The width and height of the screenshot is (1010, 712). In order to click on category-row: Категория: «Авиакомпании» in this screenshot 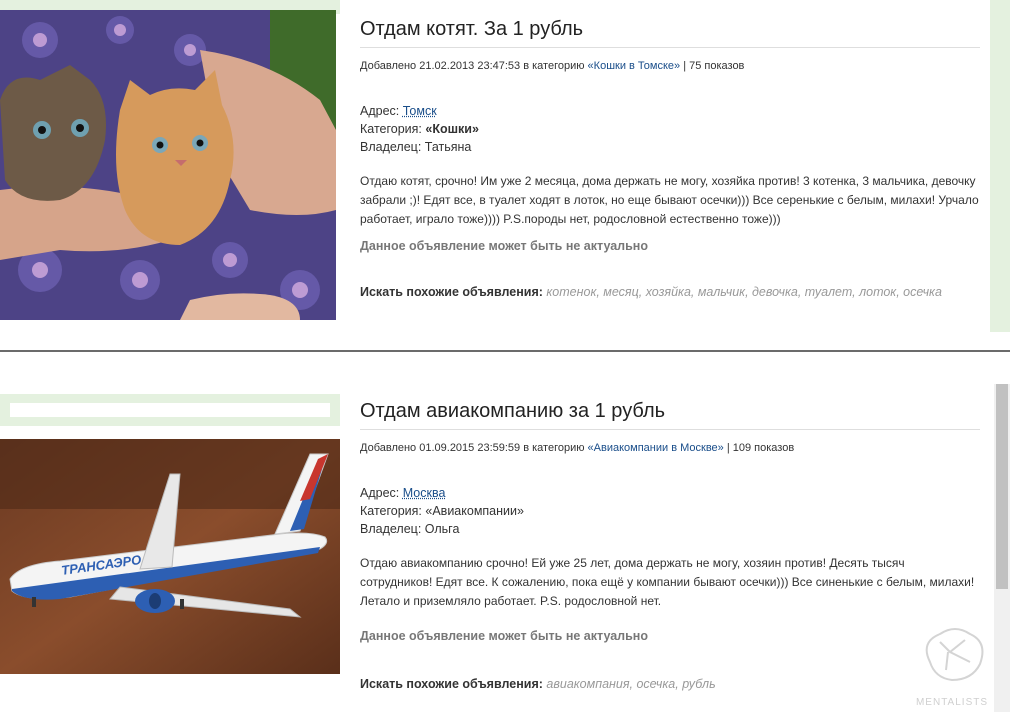, I will do `click(670, 511)`.